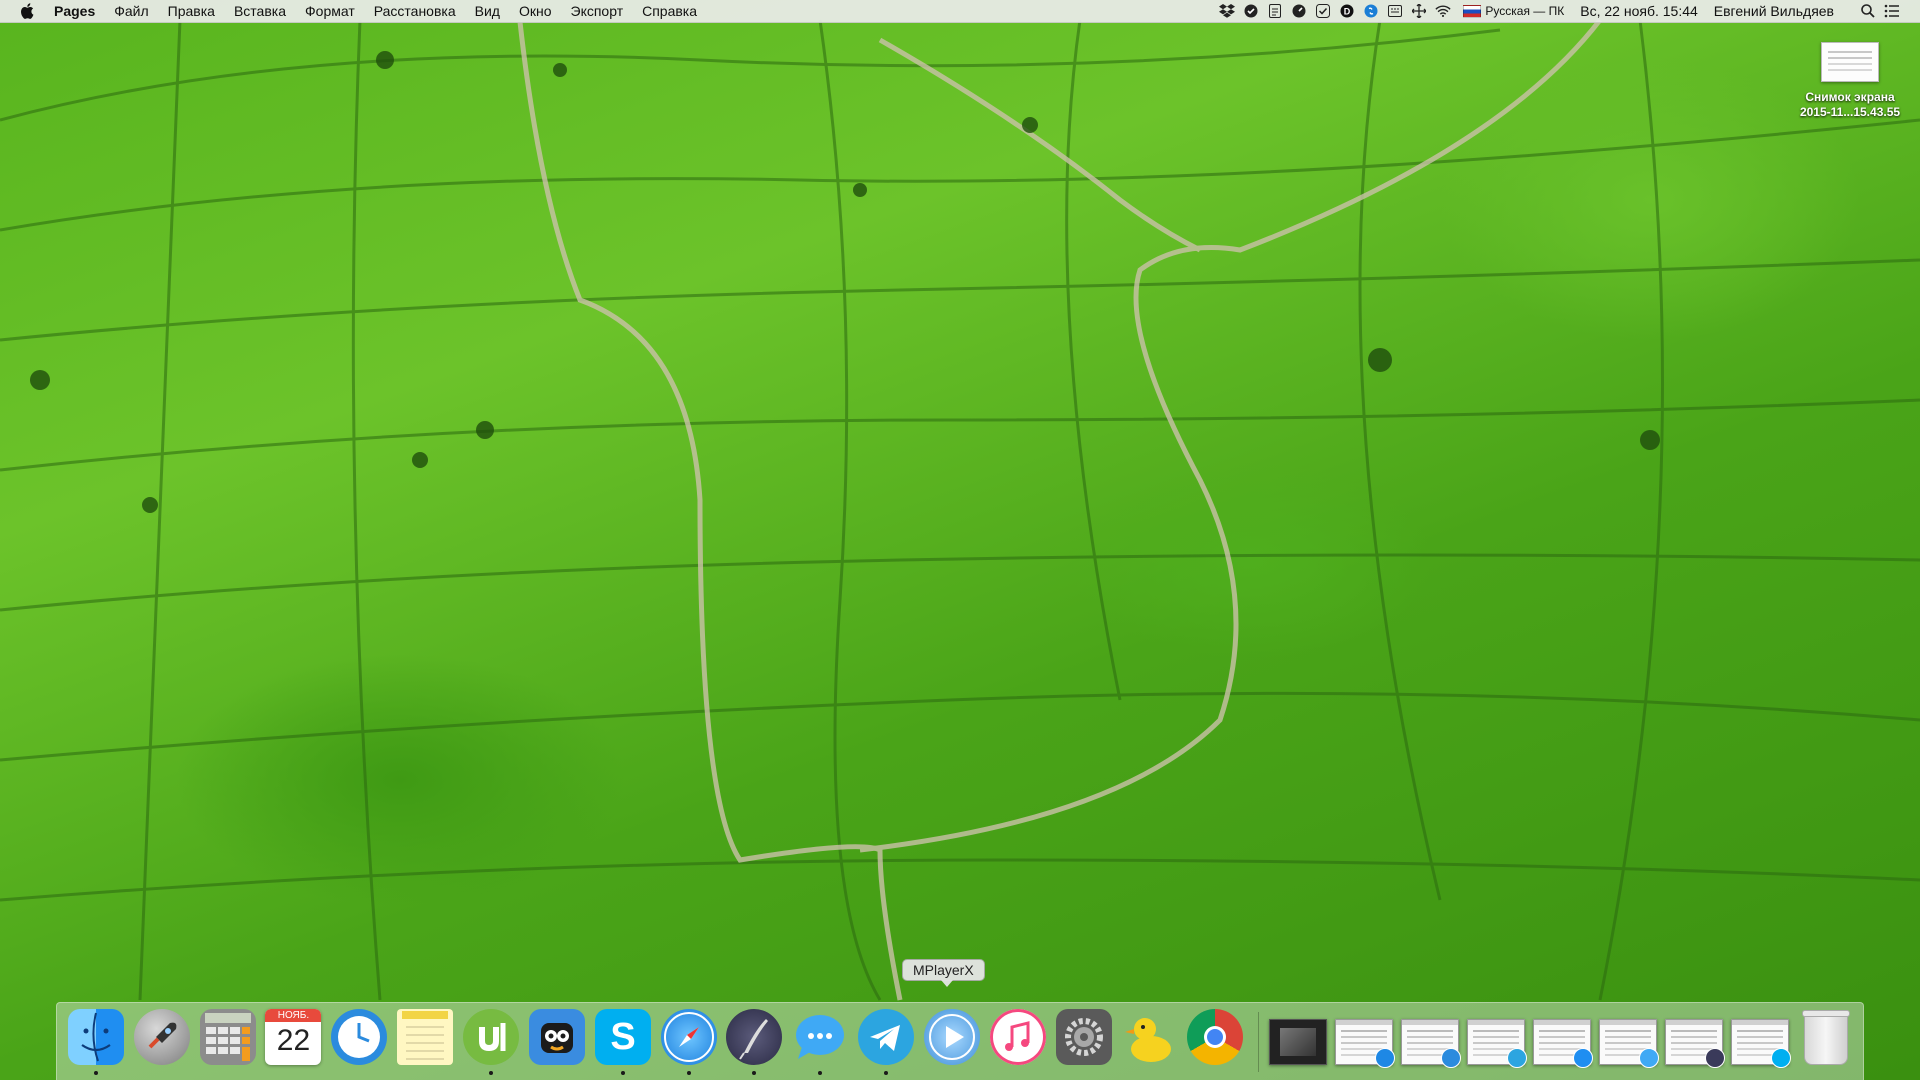 This screenshot has height=1080, width=1920. I want to click on dock-cyberduck, so click(1150, 1042).